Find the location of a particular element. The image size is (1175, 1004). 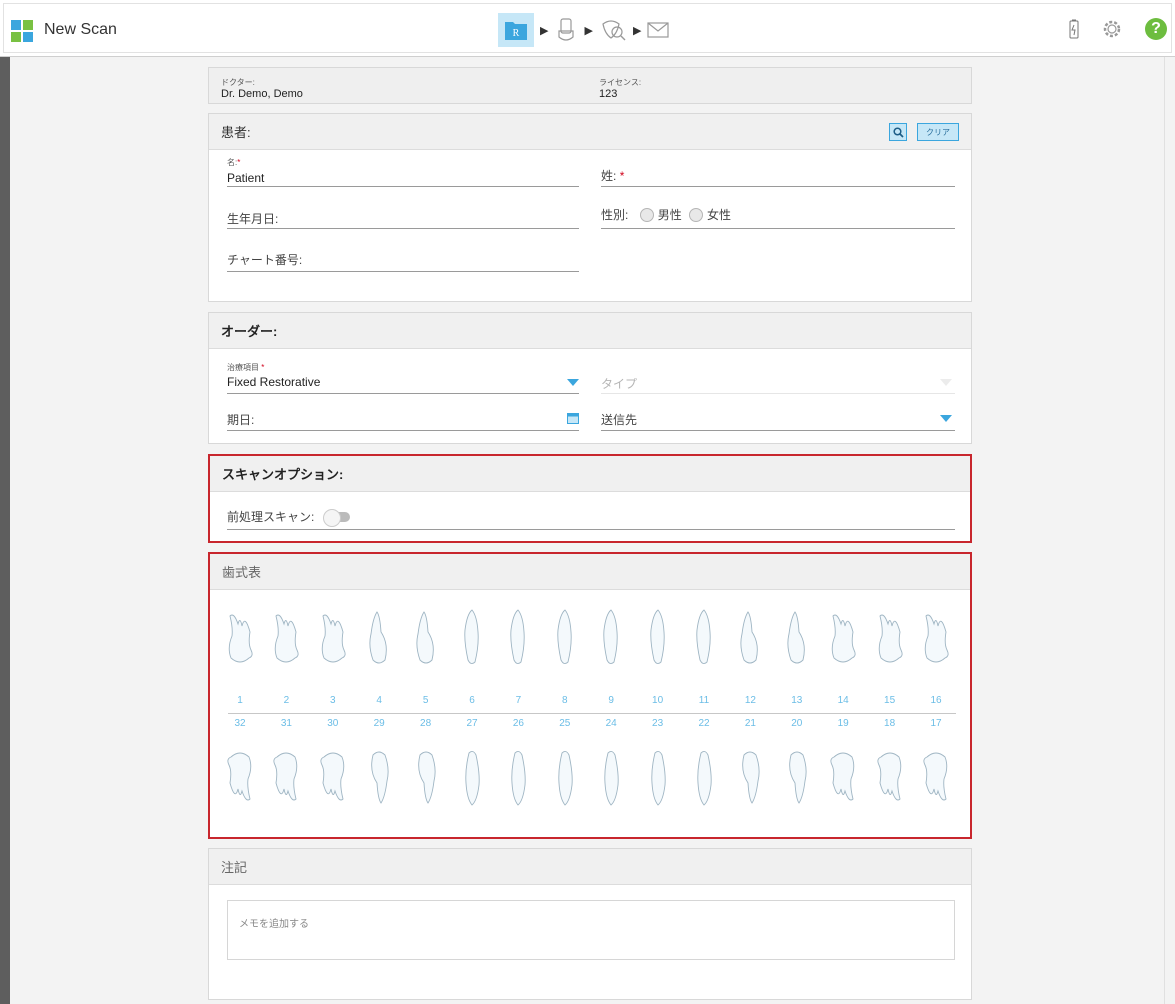

scan-step-icon is located at coordinates (566, 30).